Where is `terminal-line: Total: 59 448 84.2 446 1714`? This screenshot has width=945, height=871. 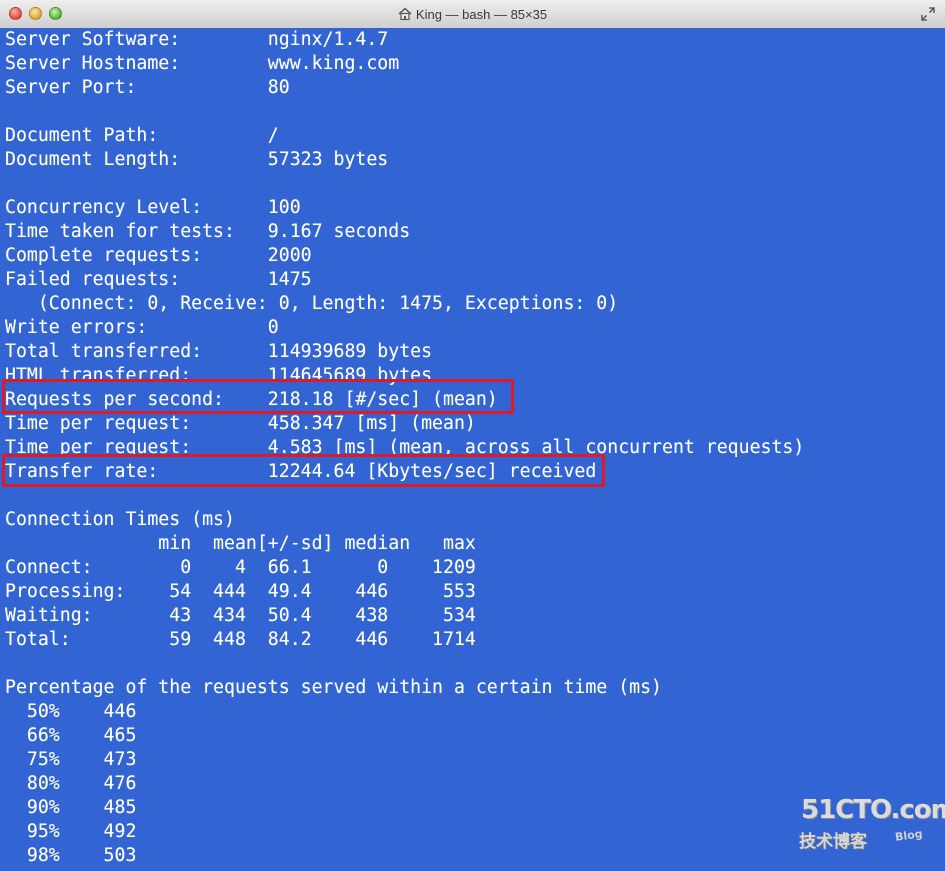 terminal-line: Total: 59 448 84.2 446 1714 is located at coordinates (240, 639).